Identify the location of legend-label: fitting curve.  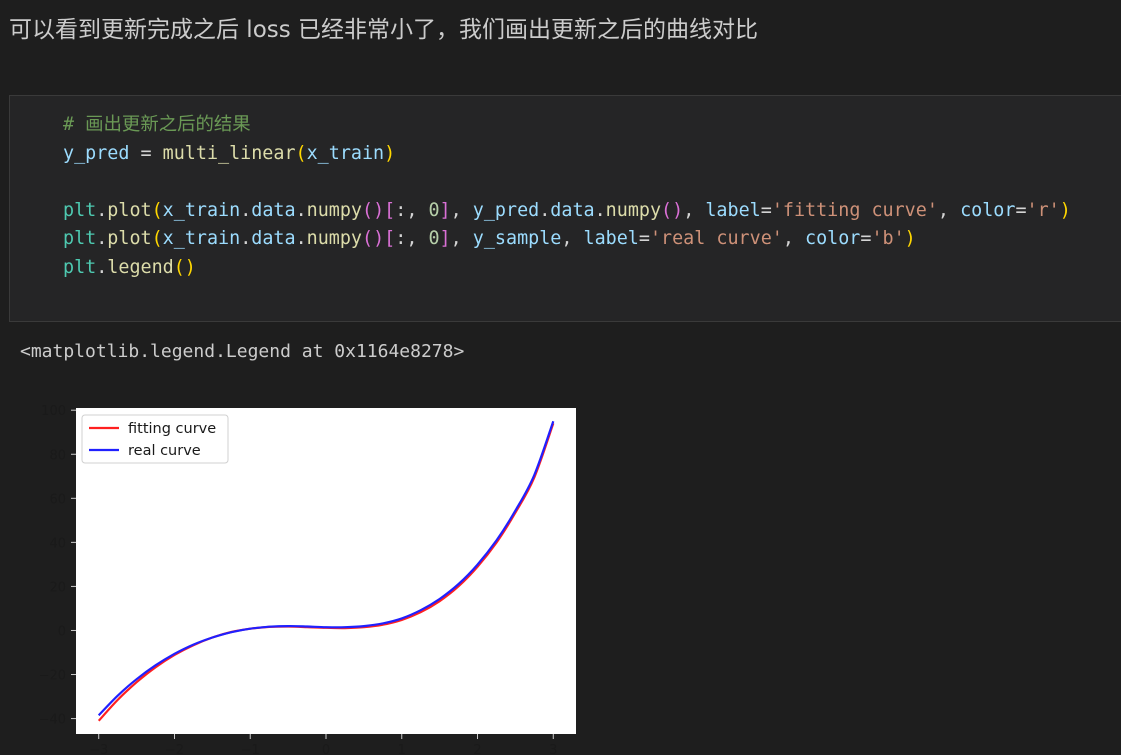
(172, 429).